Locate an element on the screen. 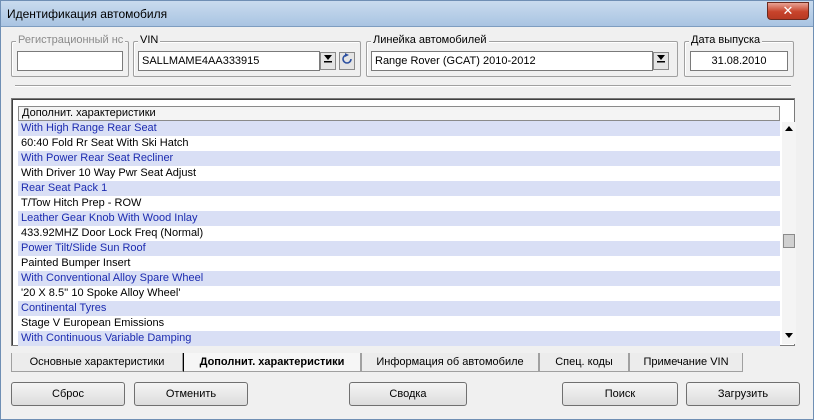  arrow-down-icon is located at coordinates (789, 335).